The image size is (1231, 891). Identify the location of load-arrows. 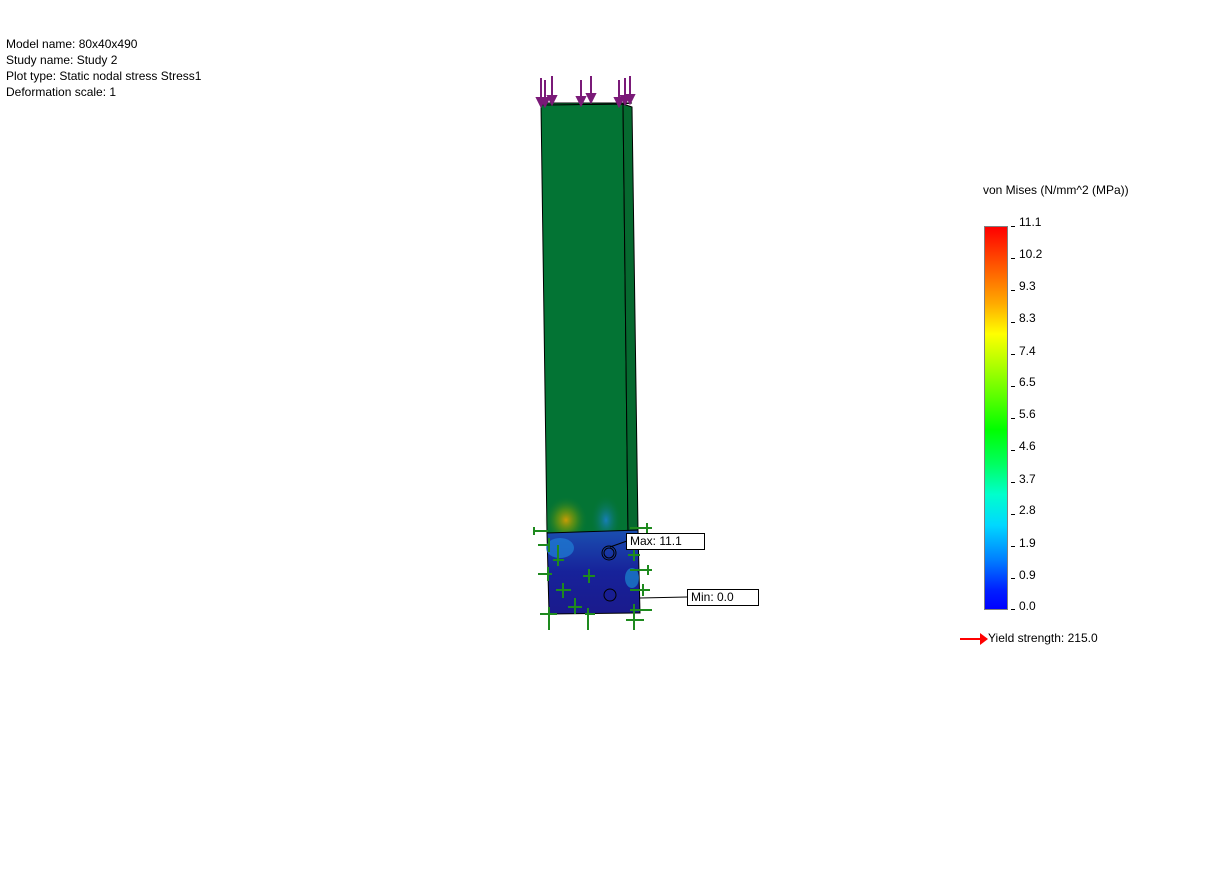
(585, 92).